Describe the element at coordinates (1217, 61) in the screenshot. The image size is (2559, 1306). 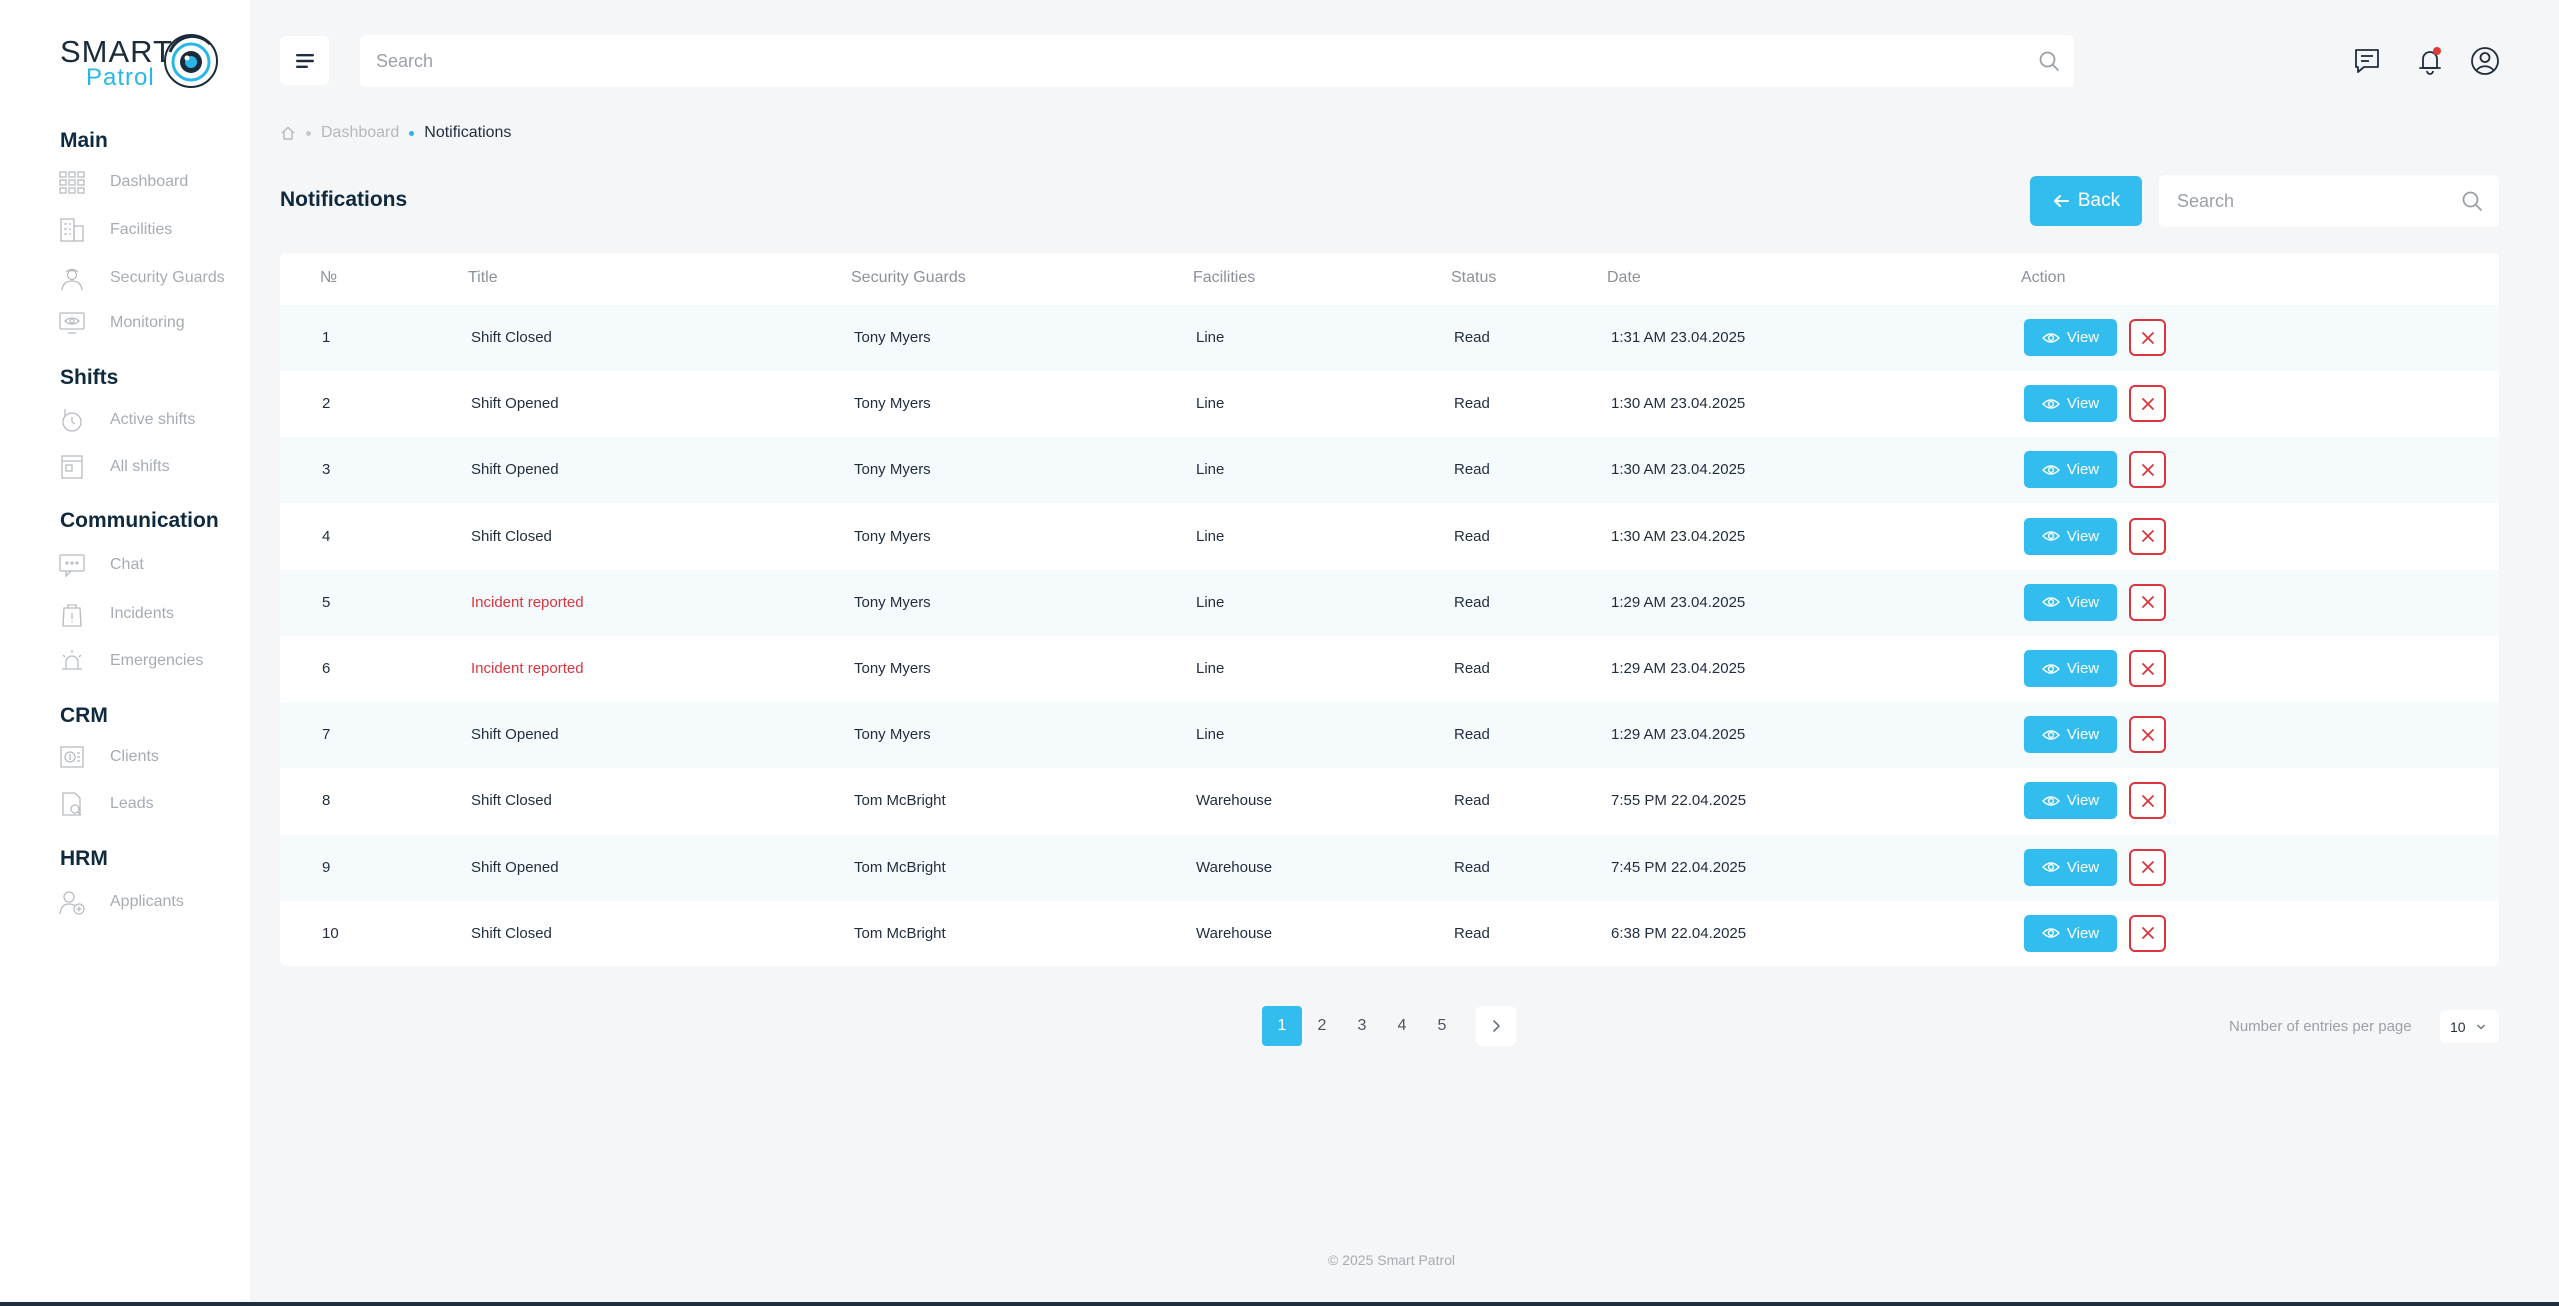
I see `global-search-input` at that location.